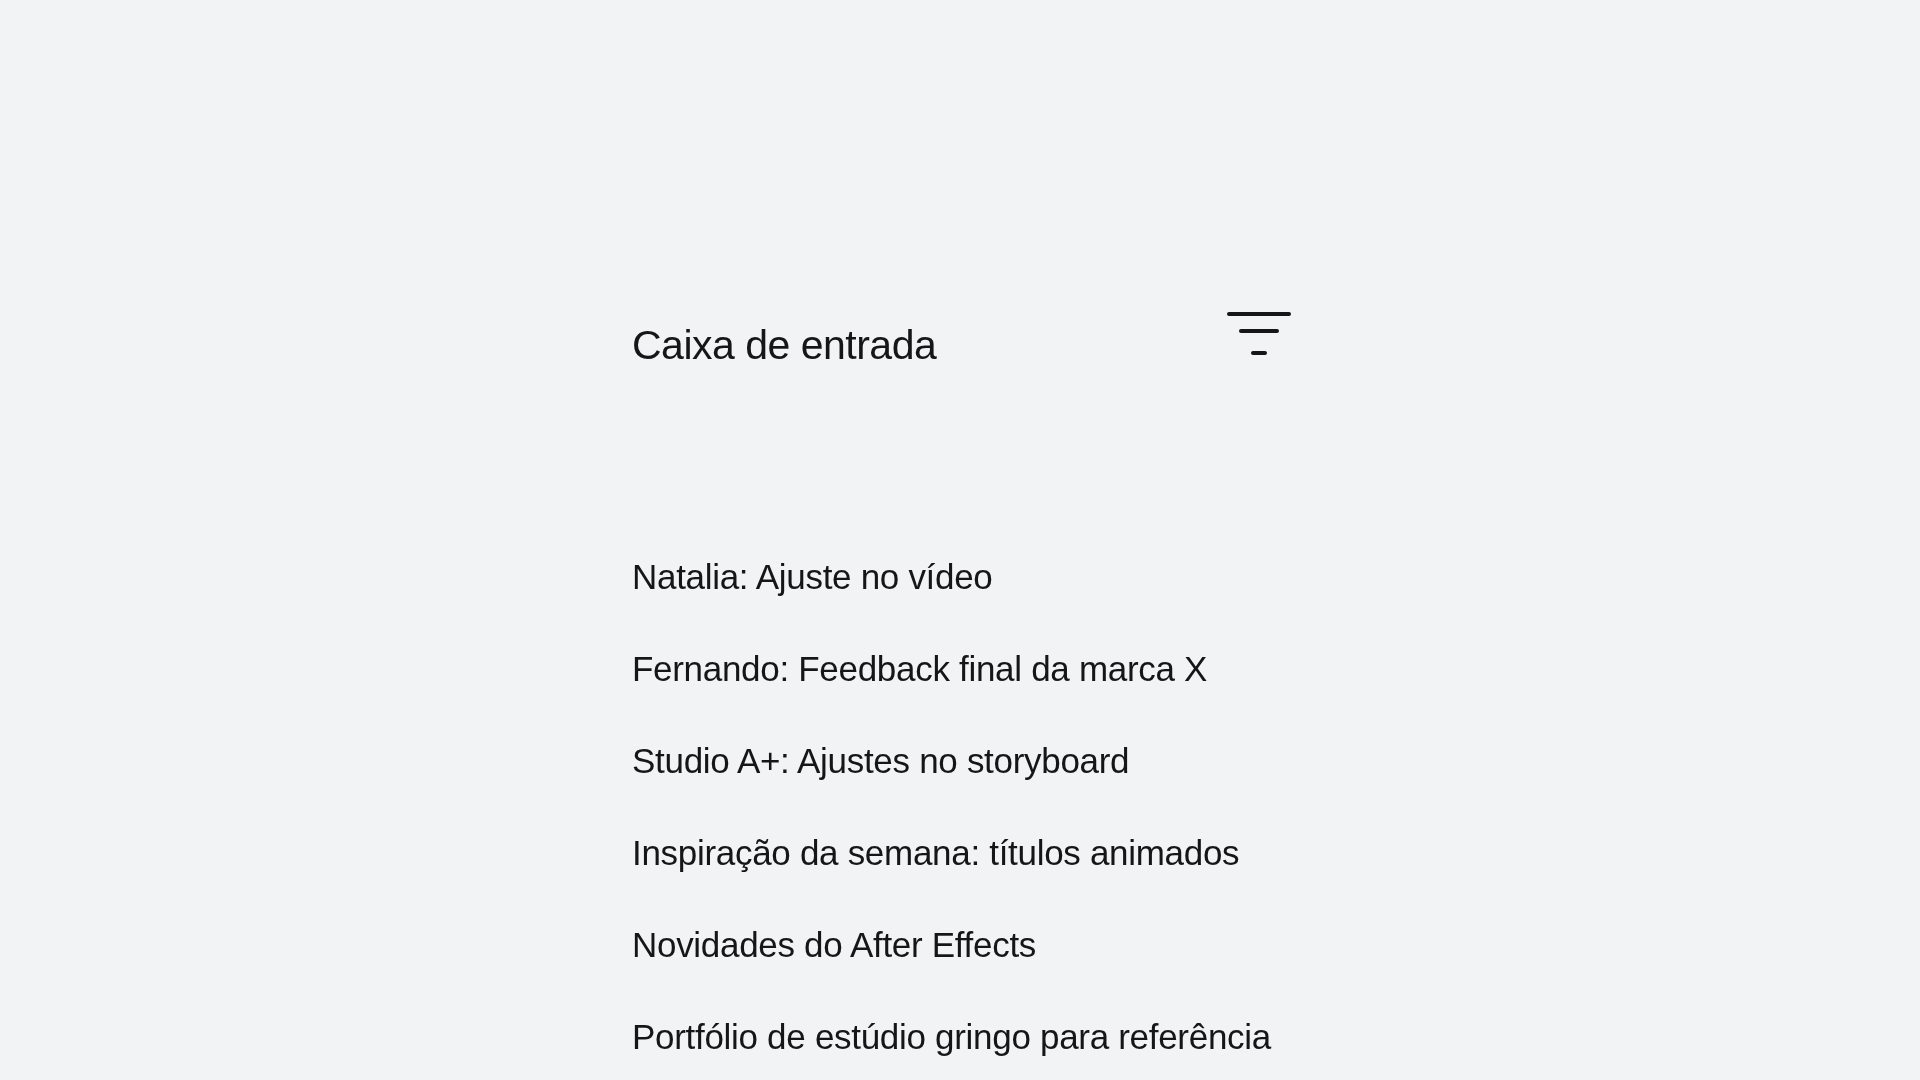 The height and width of the screenshot is (1080, 1920). What do you see at coordinates (951, 1037) in the screenshot?
I see `message-item: Portfólio de estúdio gringo para referência` at bounding box center [951, 1037].